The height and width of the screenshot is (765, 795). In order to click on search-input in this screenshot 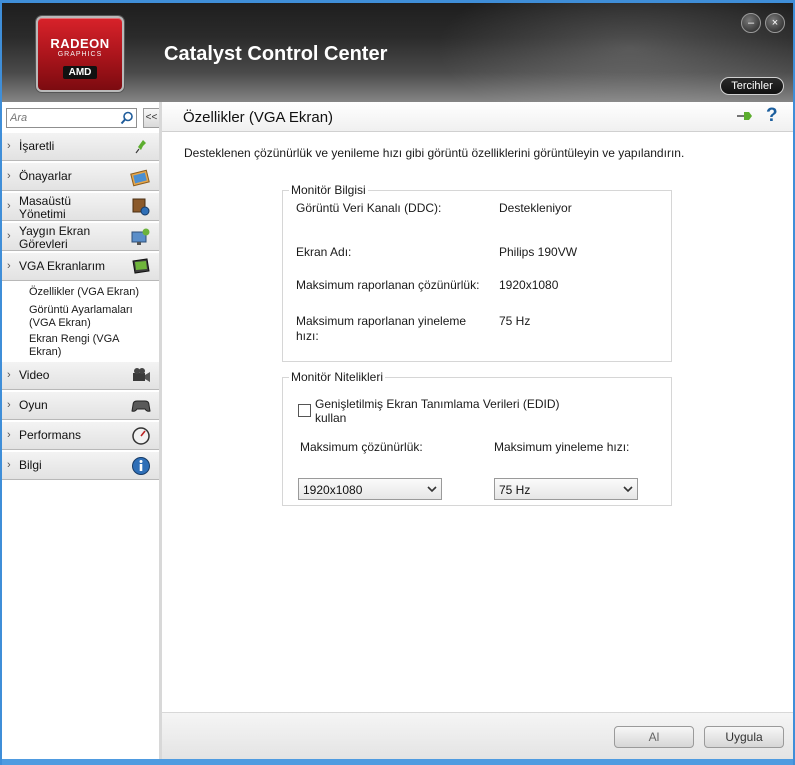, I will do `click(62, 118)`.